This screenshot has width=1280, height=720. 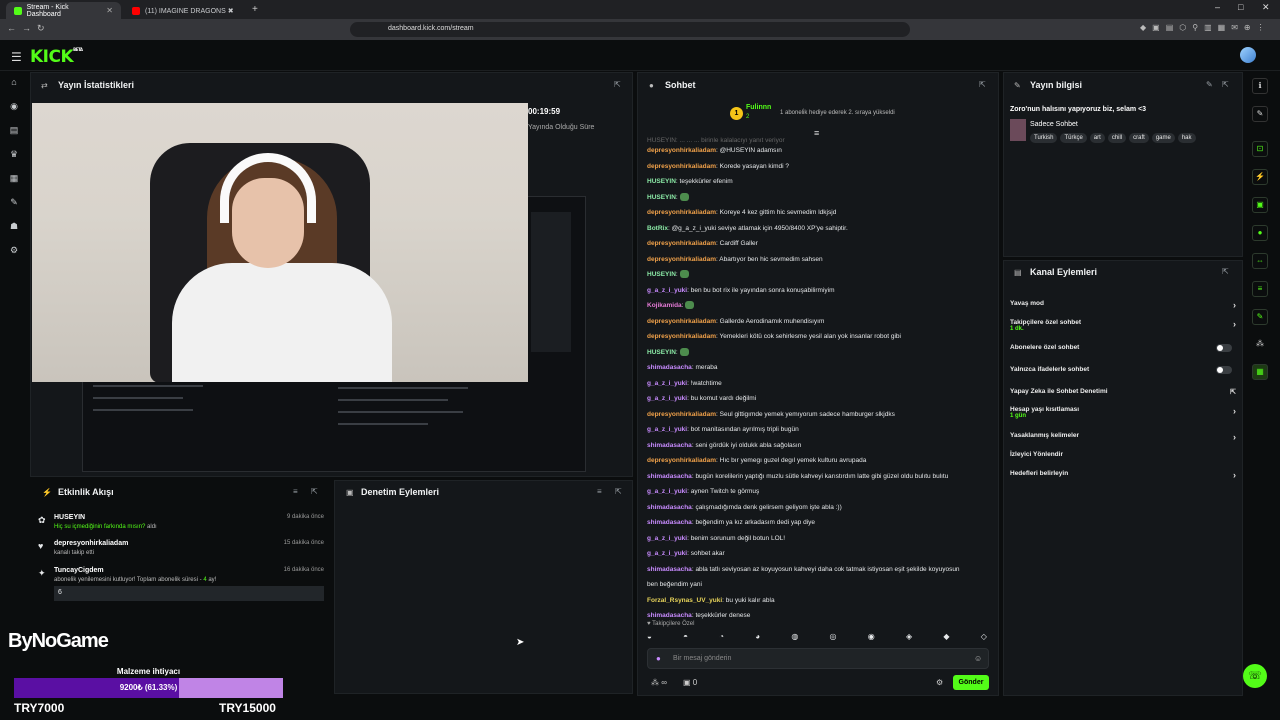 What do you see at coordinates (1123, 439) in the screenshot?
I see `channel-action-row: Yasaklanmış kelimeler ›` at bounding box center [1123, 439].